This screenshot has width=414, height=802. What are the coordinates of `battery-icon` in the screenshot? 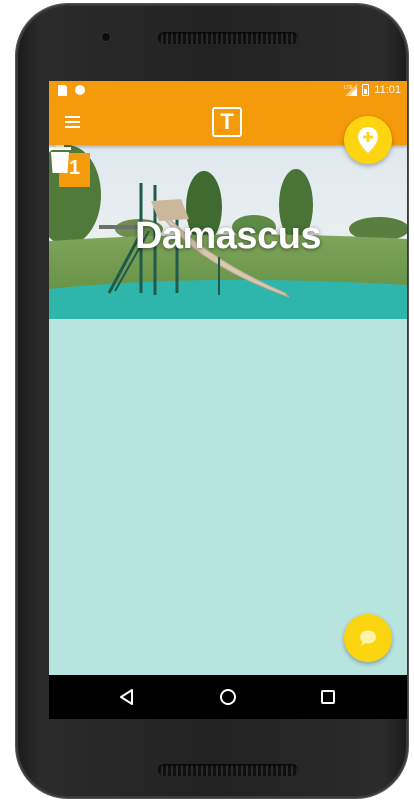 It's located at (366, 90).